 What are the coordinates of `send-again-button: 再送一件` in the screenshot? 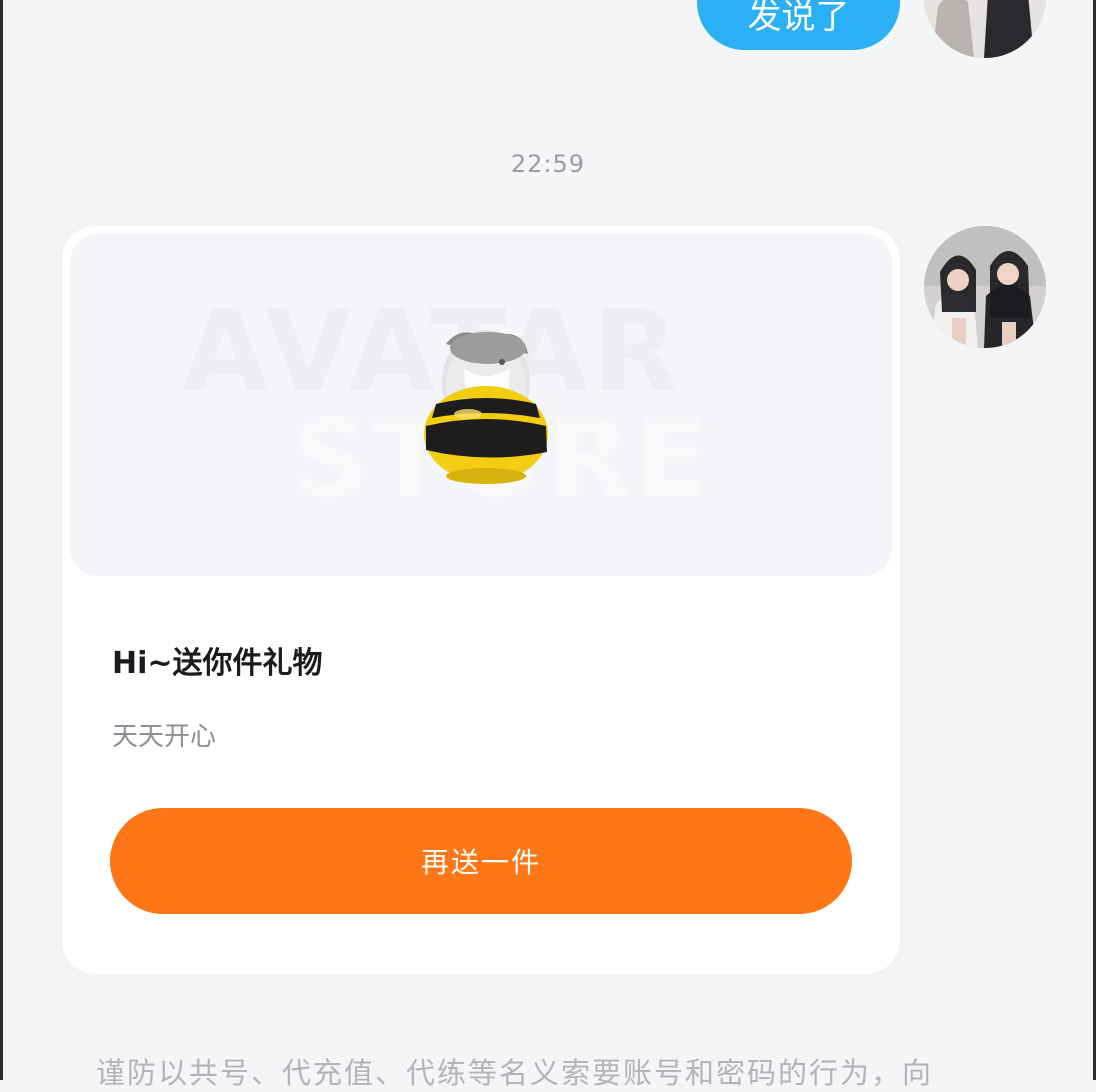 It's located at (481, 861).